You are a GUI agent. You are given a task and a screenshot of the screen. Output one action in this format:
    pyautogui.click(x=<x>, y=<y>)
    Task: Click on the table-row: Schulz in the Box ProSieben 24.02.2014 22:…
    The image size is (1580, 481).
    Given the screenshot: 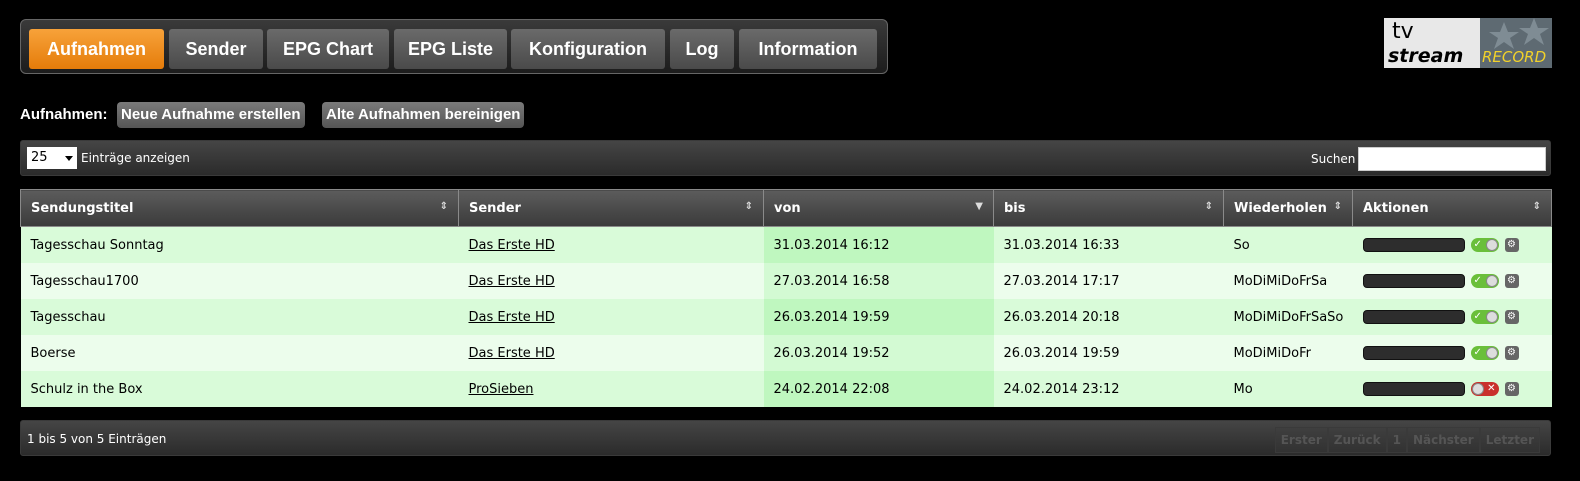 What is the action you would take?
    pyautogui.click(x=786, y=389)
    